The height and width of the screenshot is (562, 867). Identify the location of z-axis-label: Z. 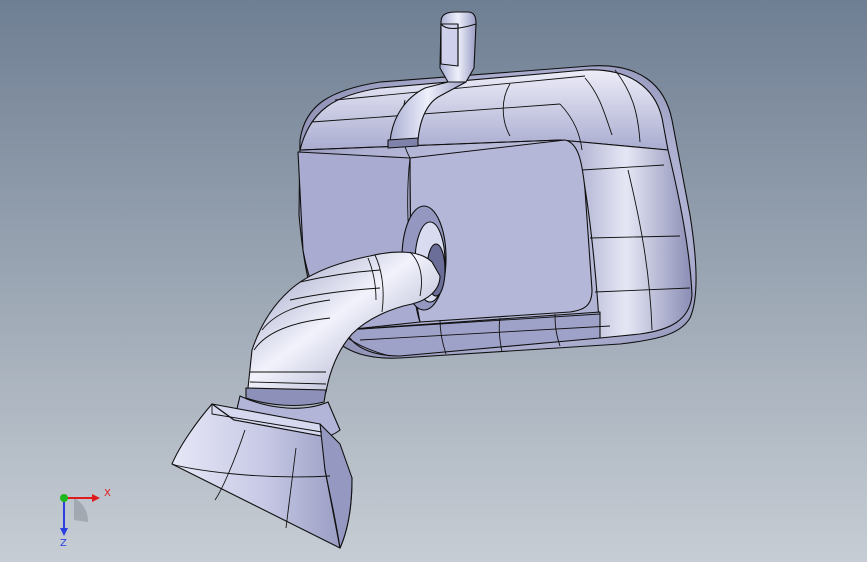
(63, 543).